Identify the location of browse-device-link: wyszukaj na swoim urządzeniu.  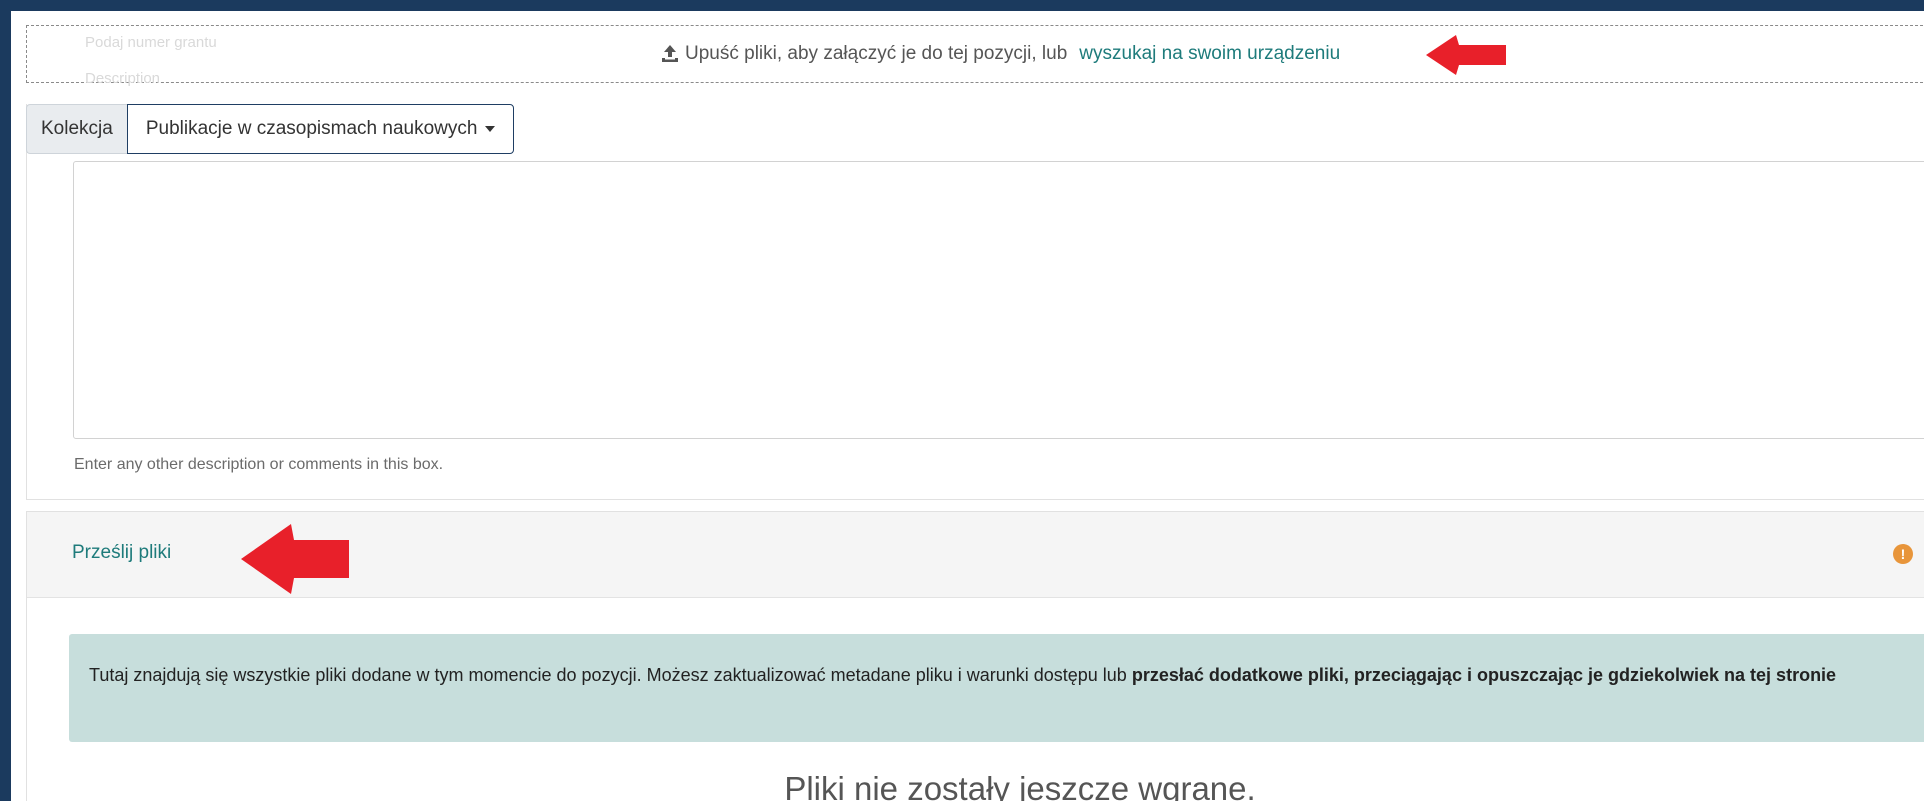
(1209, 54).